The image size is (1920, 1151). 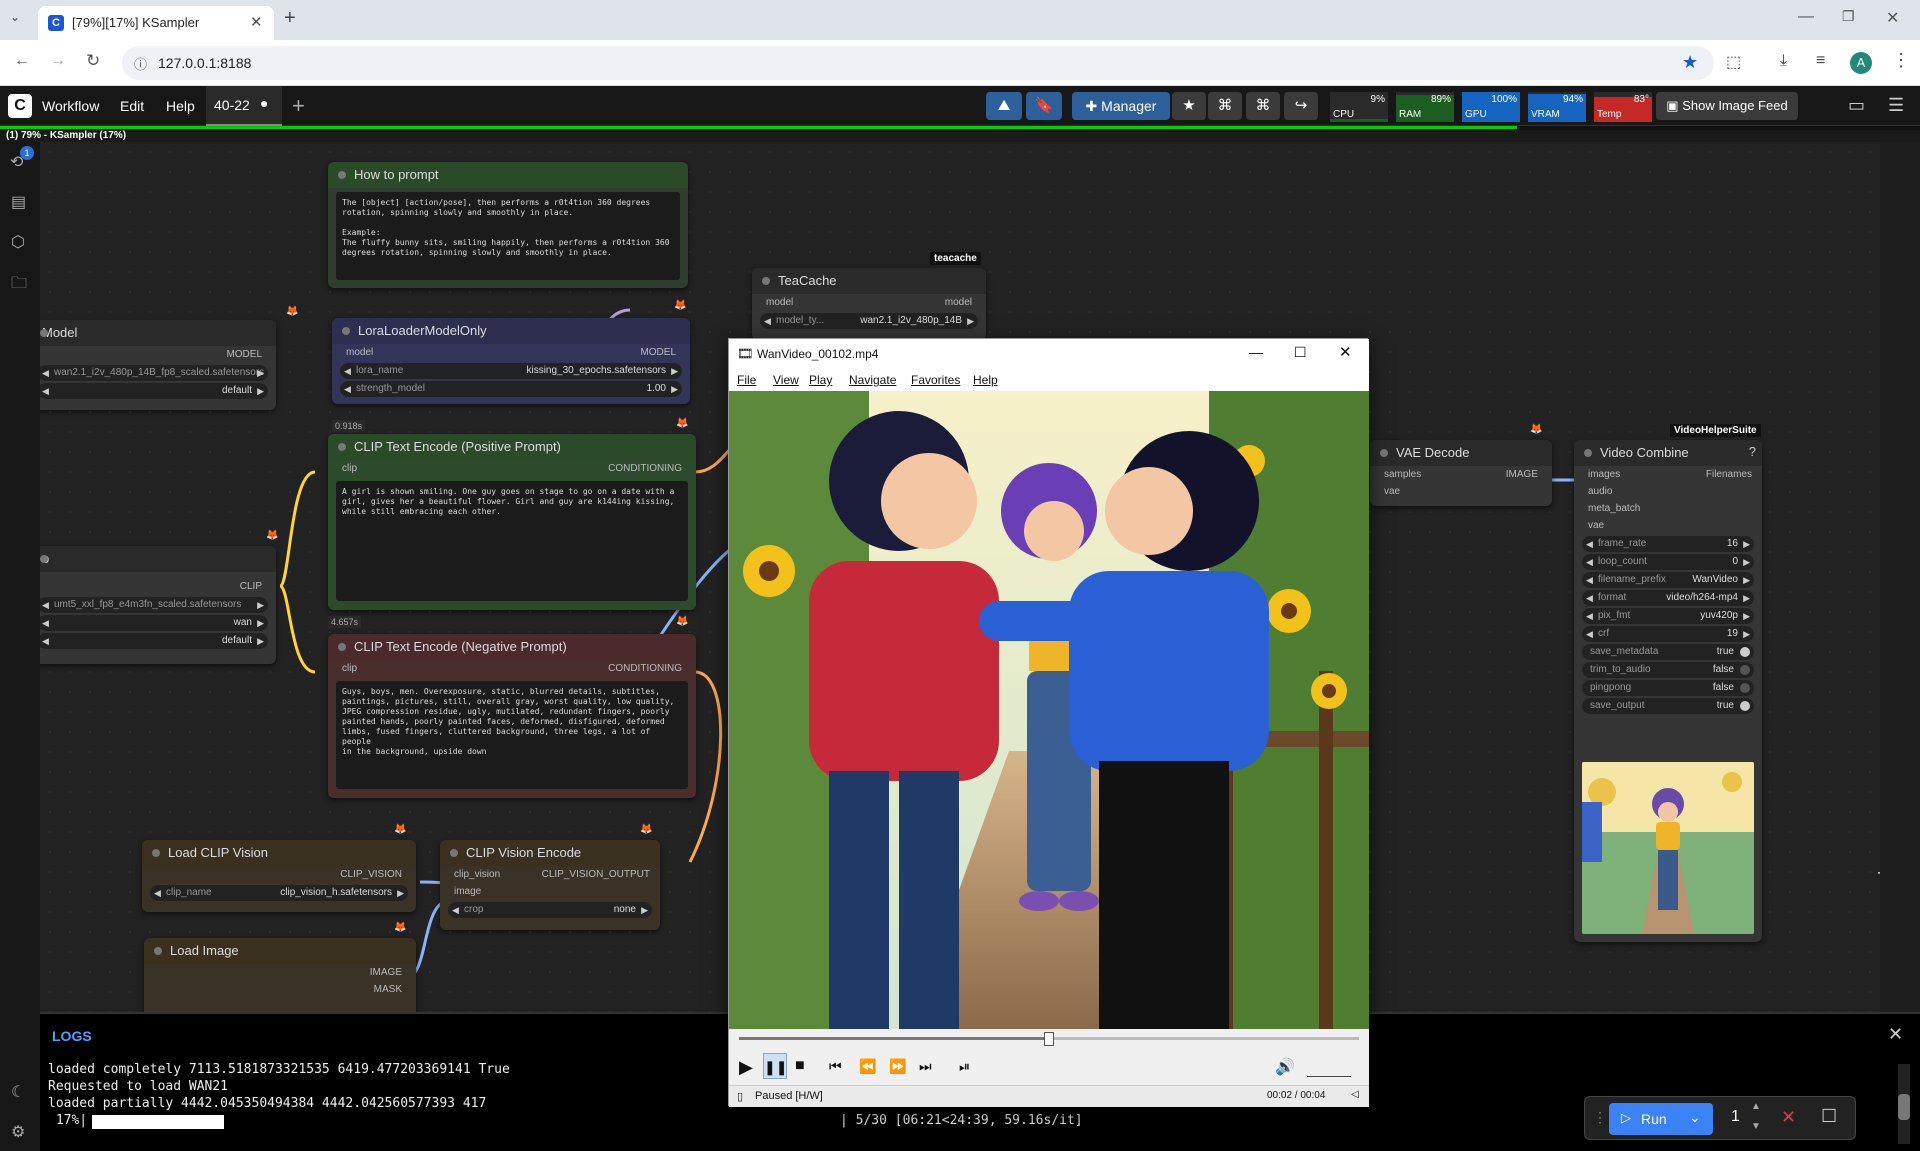 What do you see at coordinates (1668, 670) in the screenshot?
I see `trim-to-audio-toggle: trim_to_audio false` at bounding box center [1668, 670].